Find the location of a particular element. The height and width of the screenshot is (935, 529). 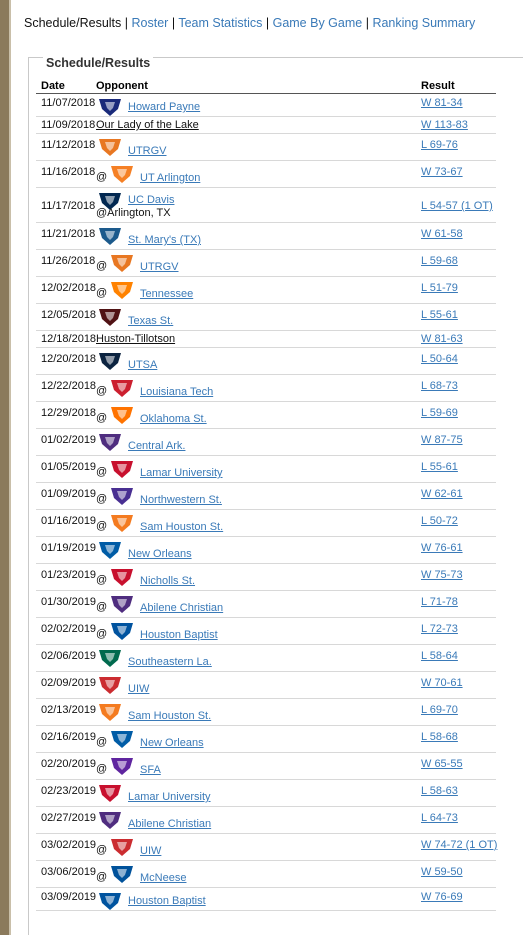

game-result-link: W 62-61 is located at coordinates (442, 494).